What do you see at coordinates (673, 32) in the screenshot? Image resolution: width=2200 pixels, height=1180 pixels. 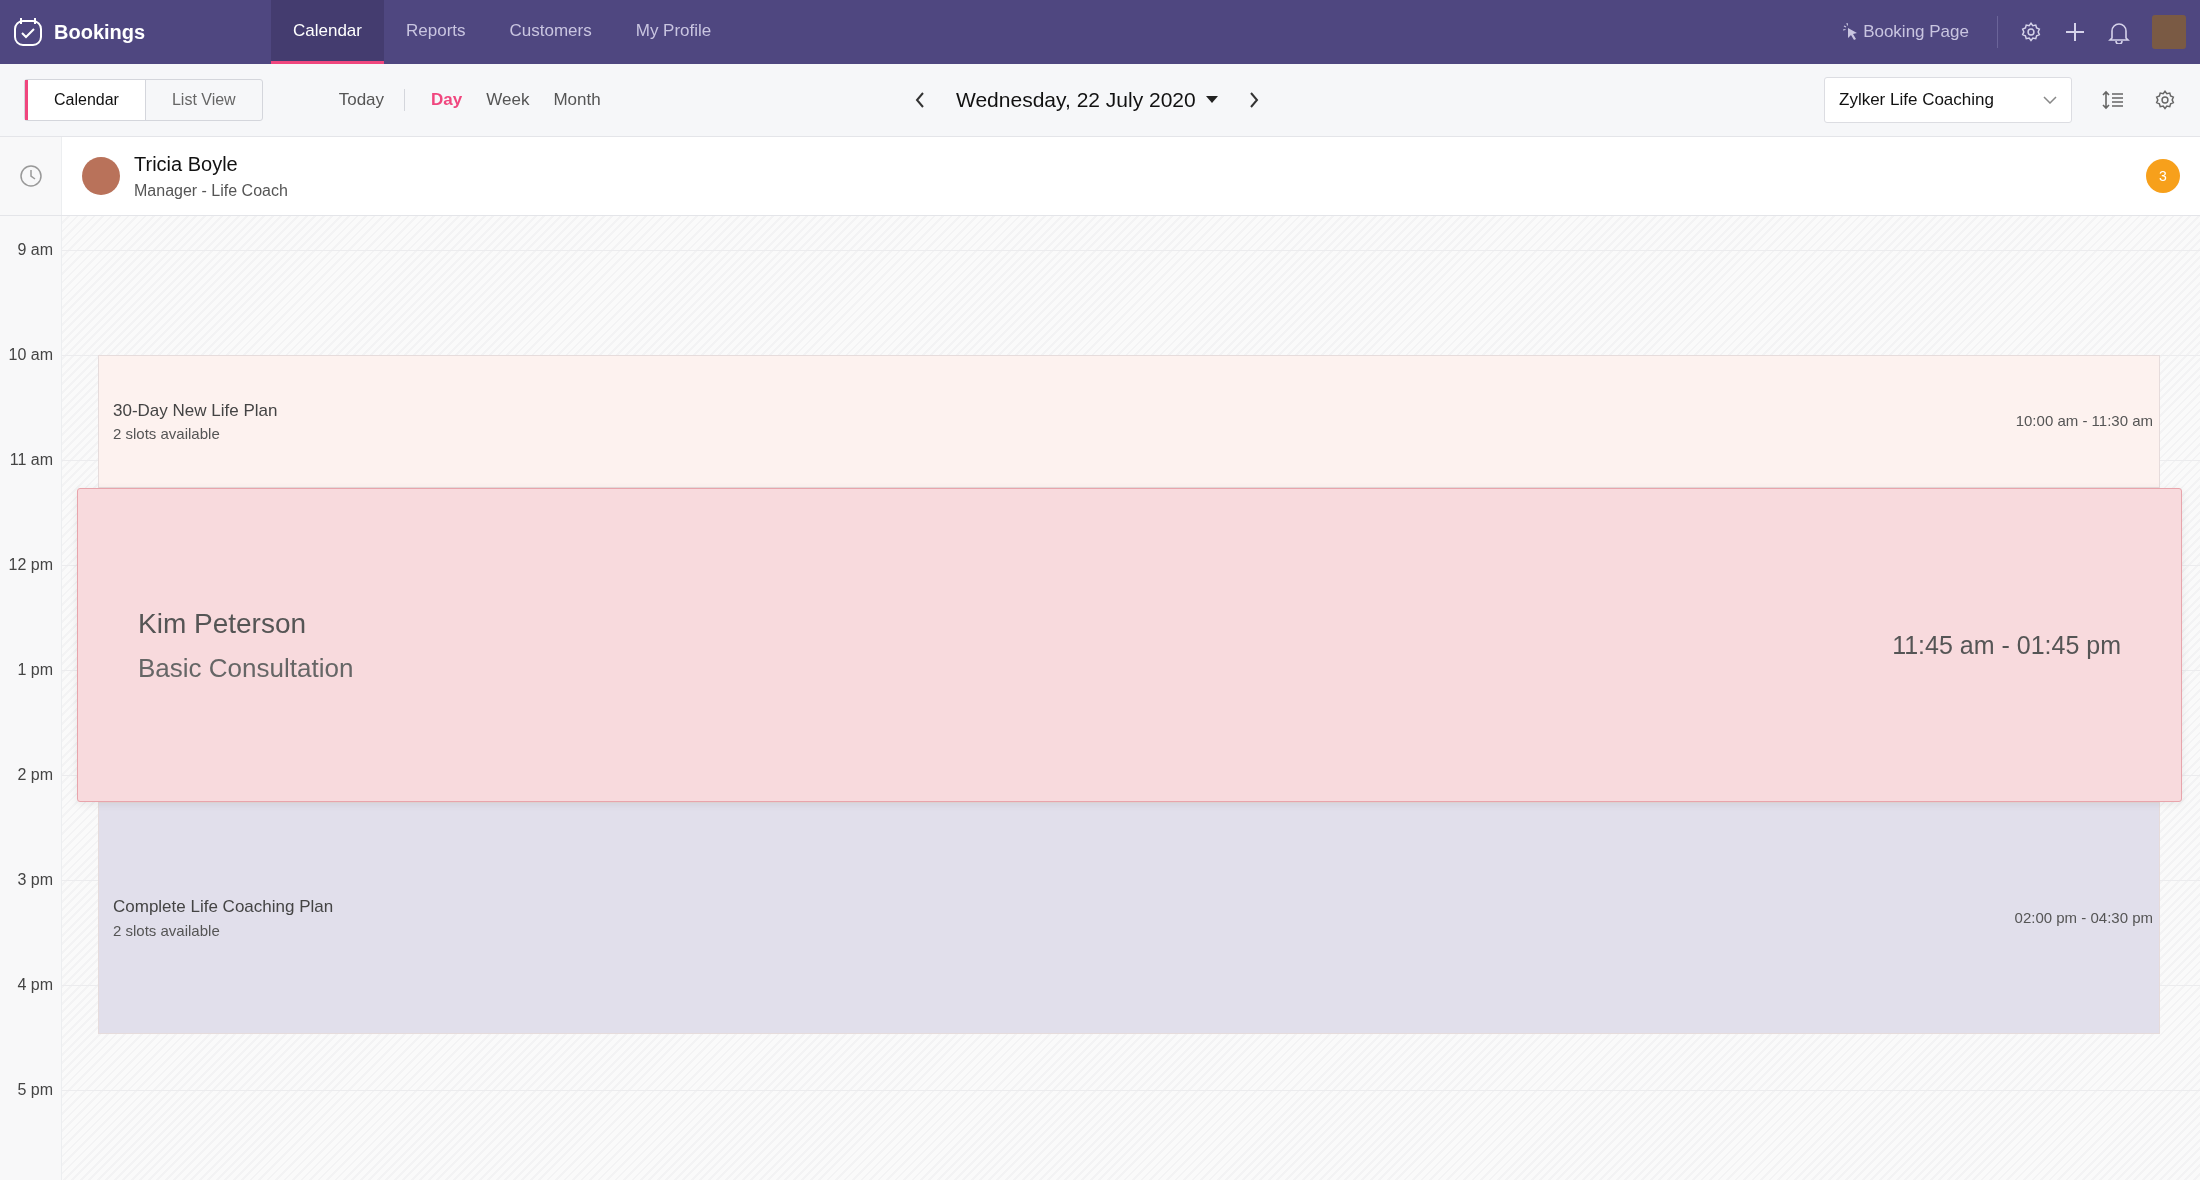 I see `nav-tab: My Profile` at bounding box center [673, 32].